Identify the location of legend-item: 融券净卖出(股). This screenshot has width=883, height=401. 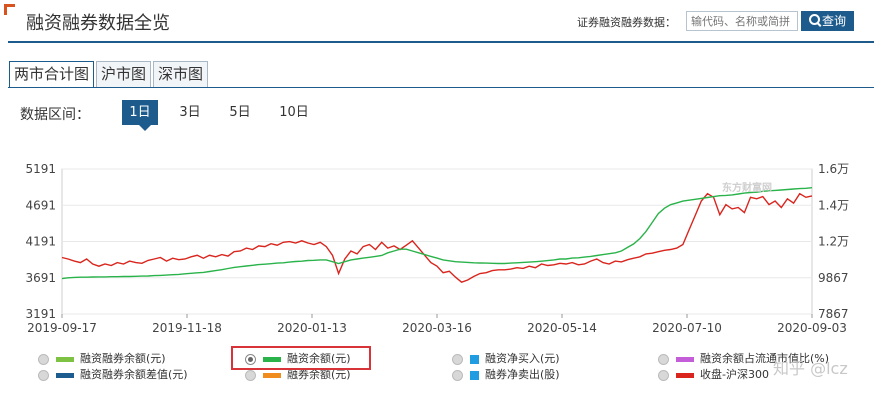
(506, 375).